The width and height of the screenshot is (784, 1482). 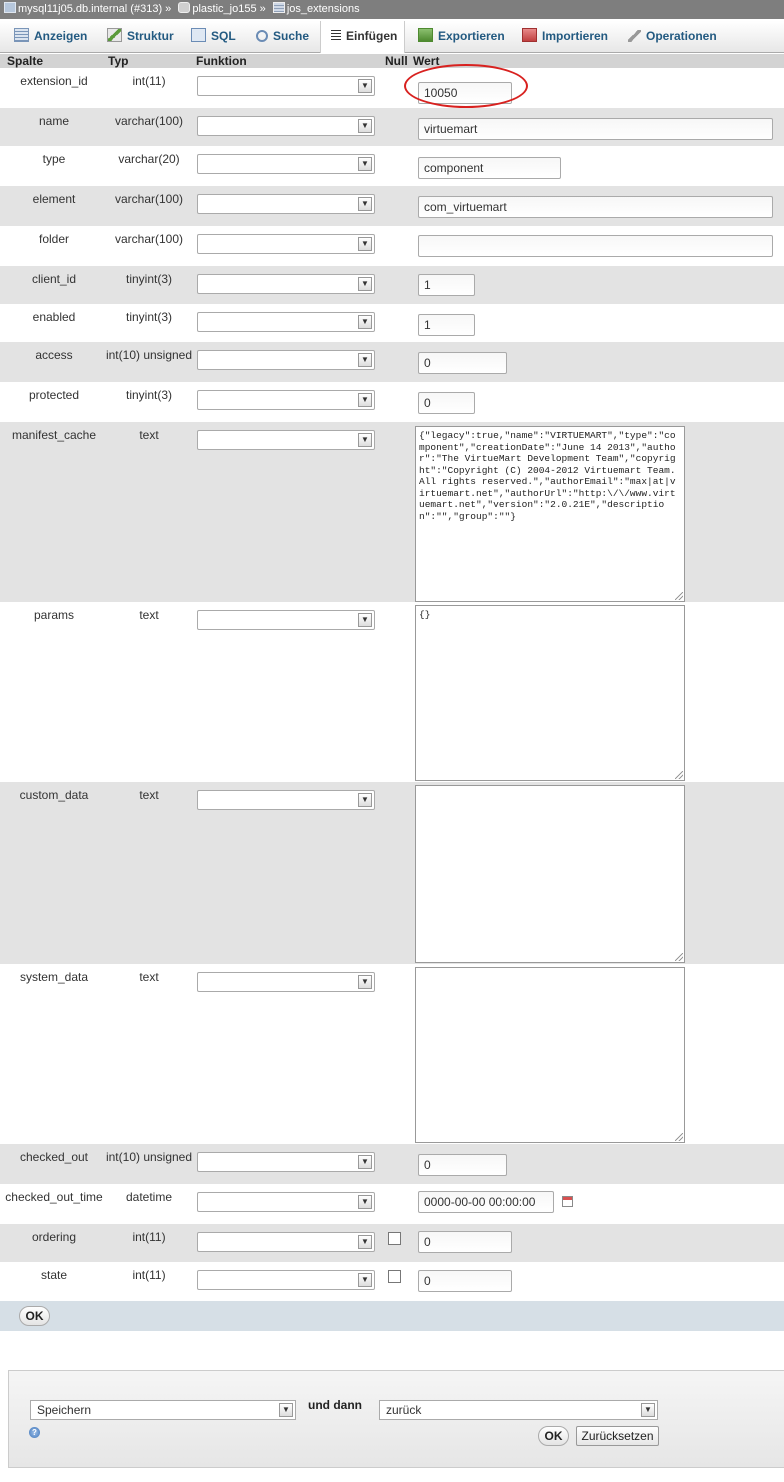 What do you see at coordinates (34, 1316) in the screenshot?
I see `ok-button: OK` at bounding box center [34, 1316].